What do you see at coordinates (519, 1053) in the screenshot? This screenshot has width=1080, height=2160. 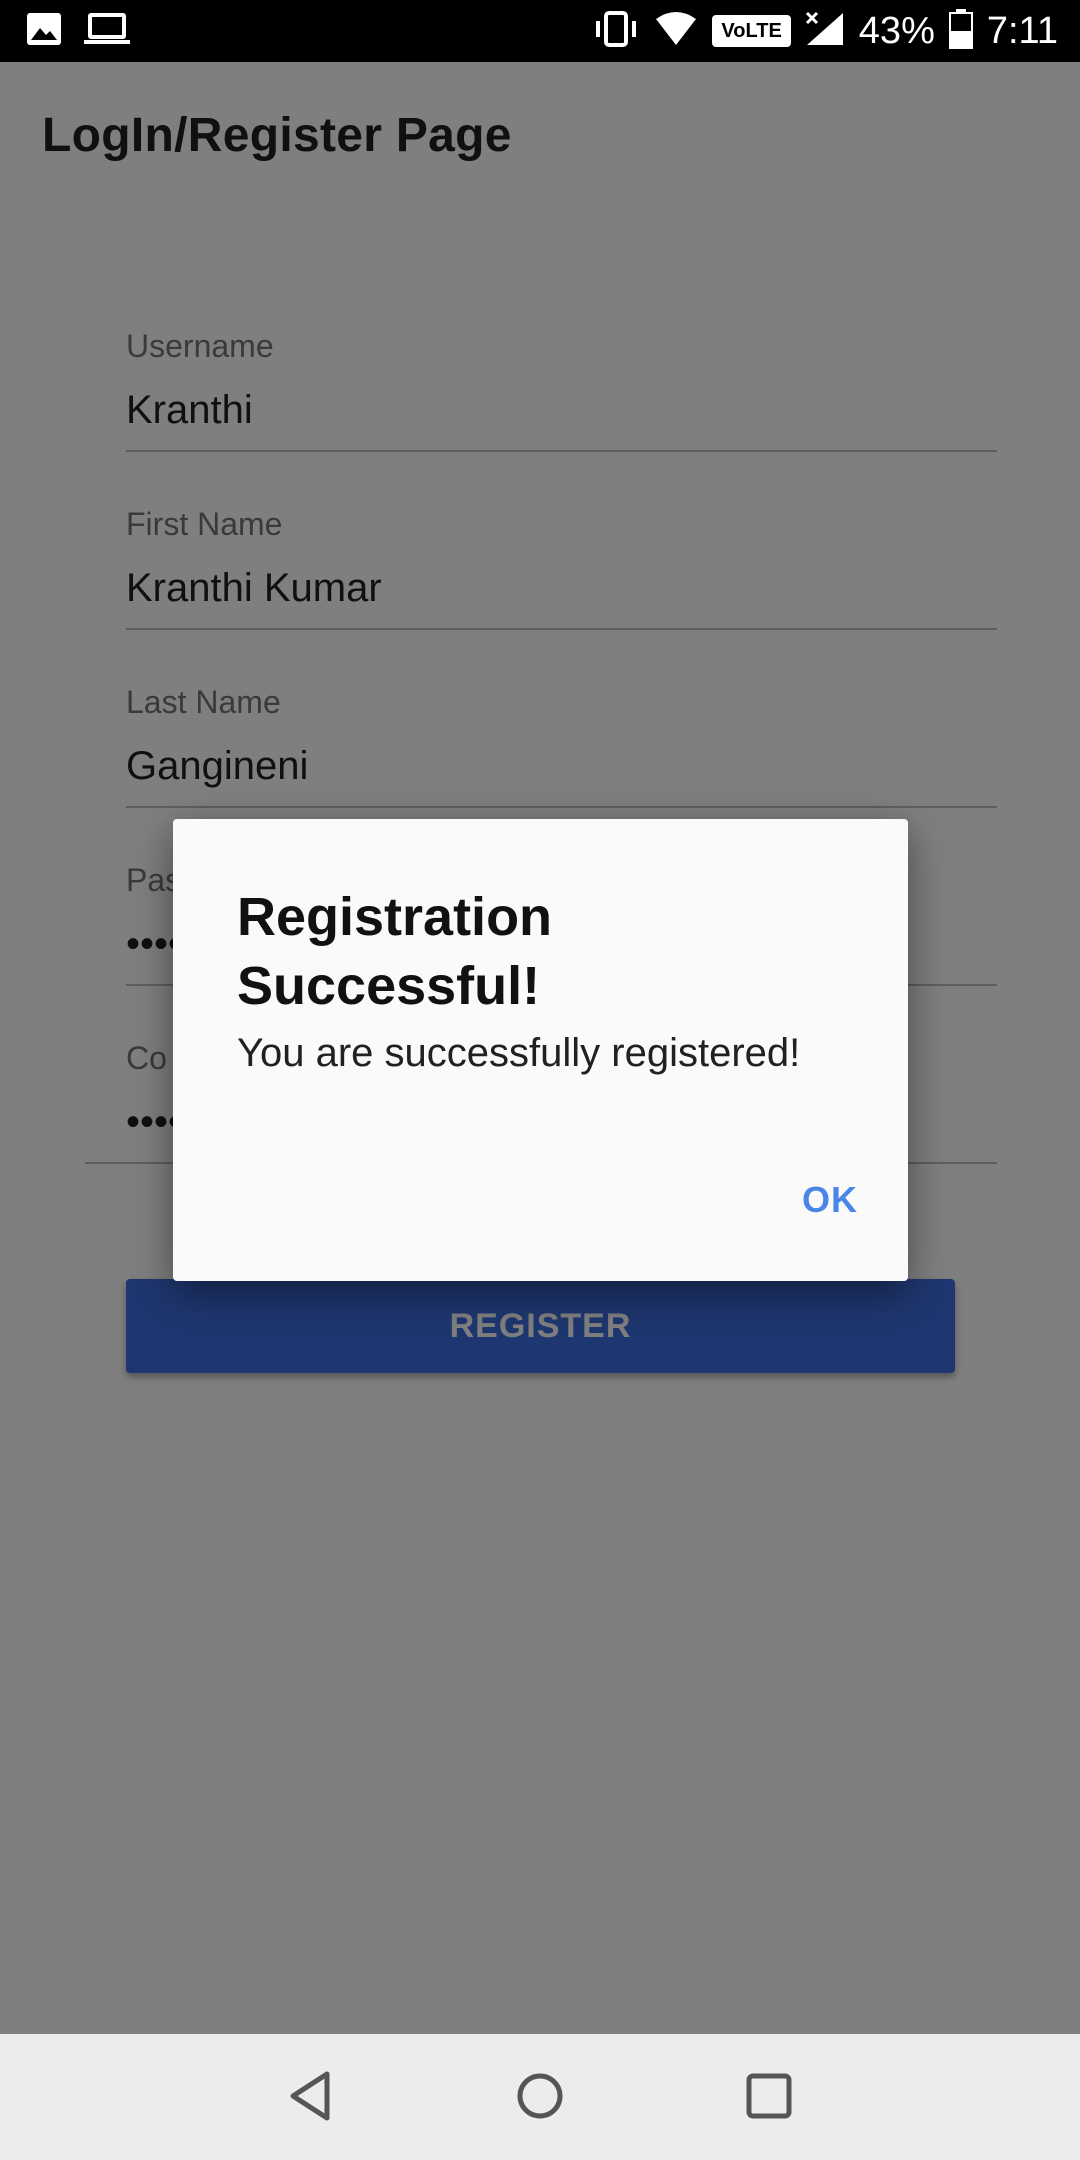 I see `dialog-message: You are successfully registered!` at bounding box center [519, 1053].